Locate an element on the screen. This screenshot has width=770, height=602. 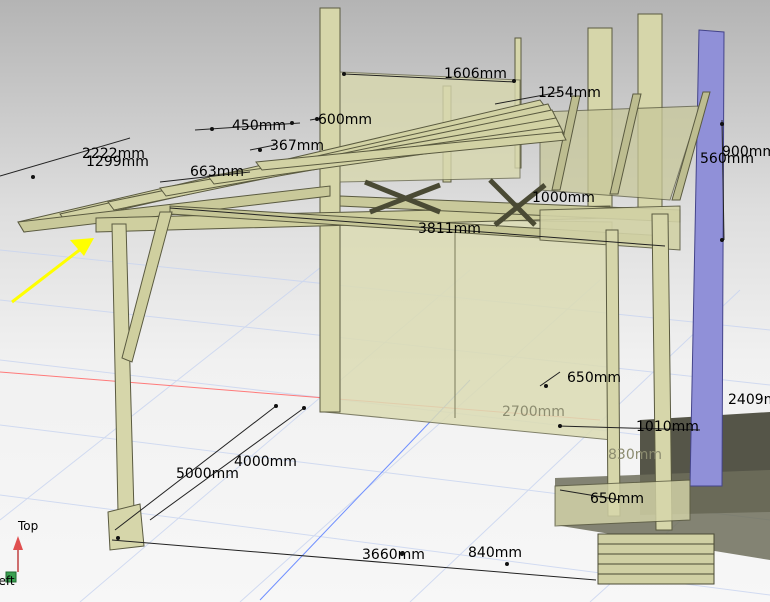
dim-367: 367mm is located at coordinates (297, 146).